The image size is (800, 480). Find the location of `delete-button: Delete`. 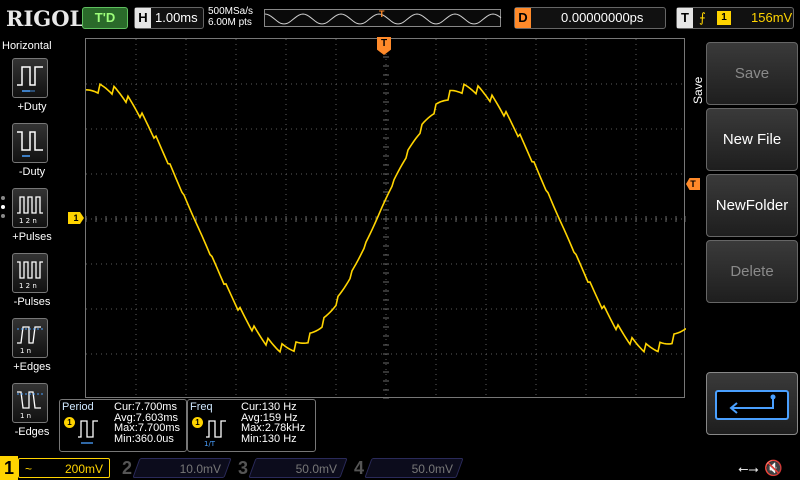

delete-button: Delete is located at coordinates (752, 271).